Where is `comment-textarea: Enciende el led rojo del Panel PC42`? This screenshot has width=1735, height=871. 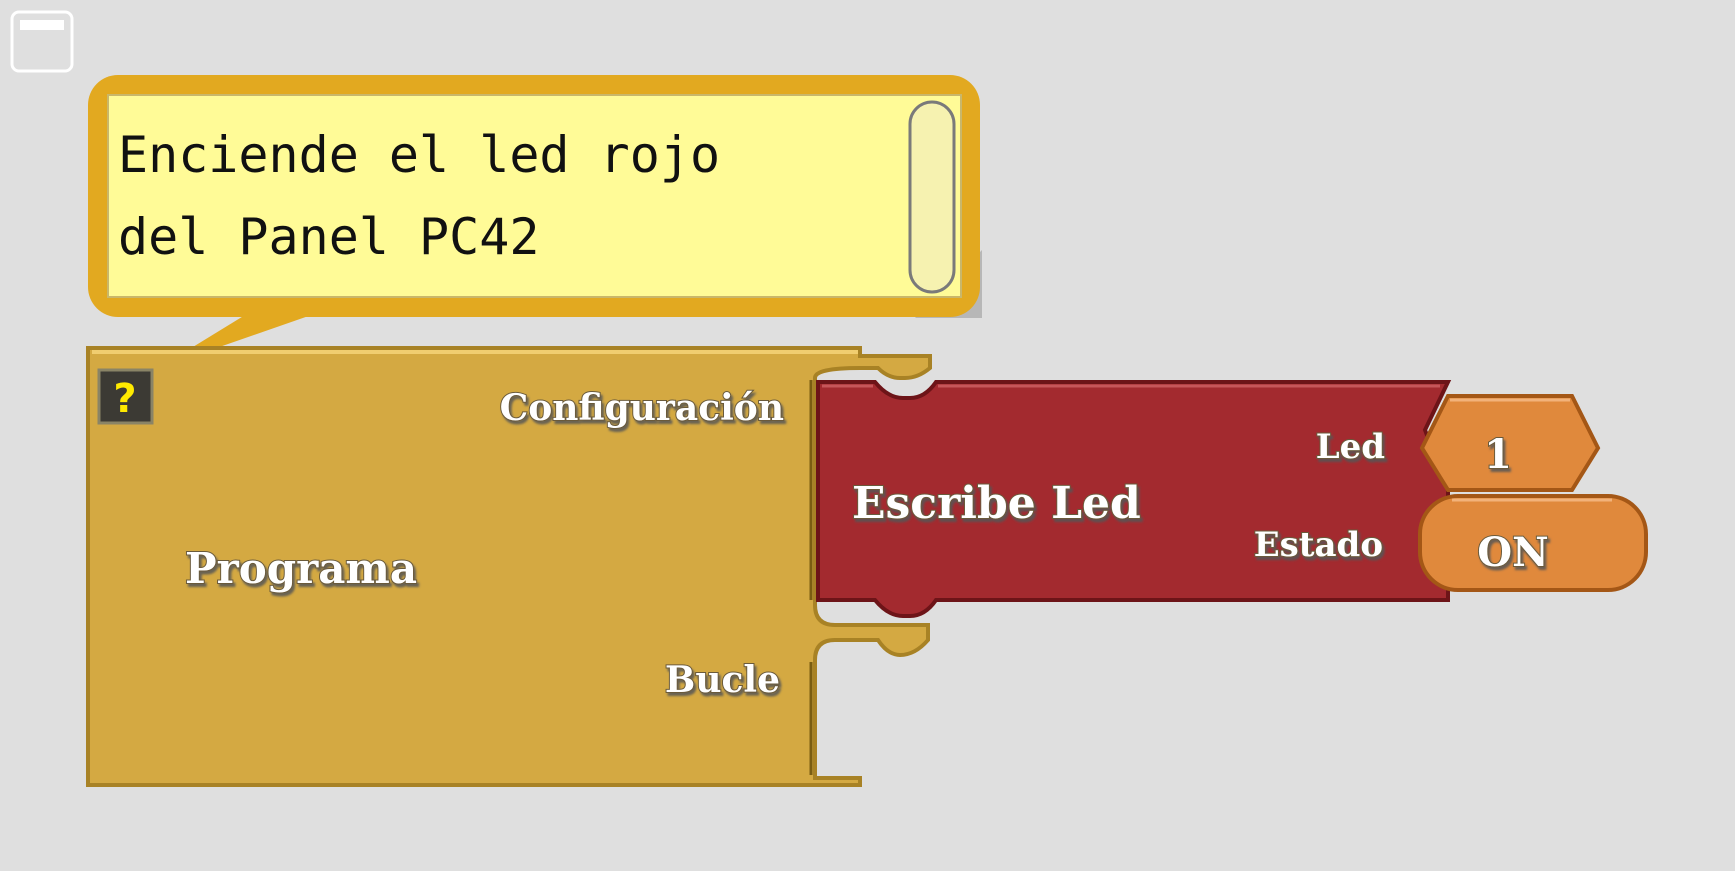
comment-textarea: Enciende el led rojo del Panel PC42 is located at coordinates (508, 204).